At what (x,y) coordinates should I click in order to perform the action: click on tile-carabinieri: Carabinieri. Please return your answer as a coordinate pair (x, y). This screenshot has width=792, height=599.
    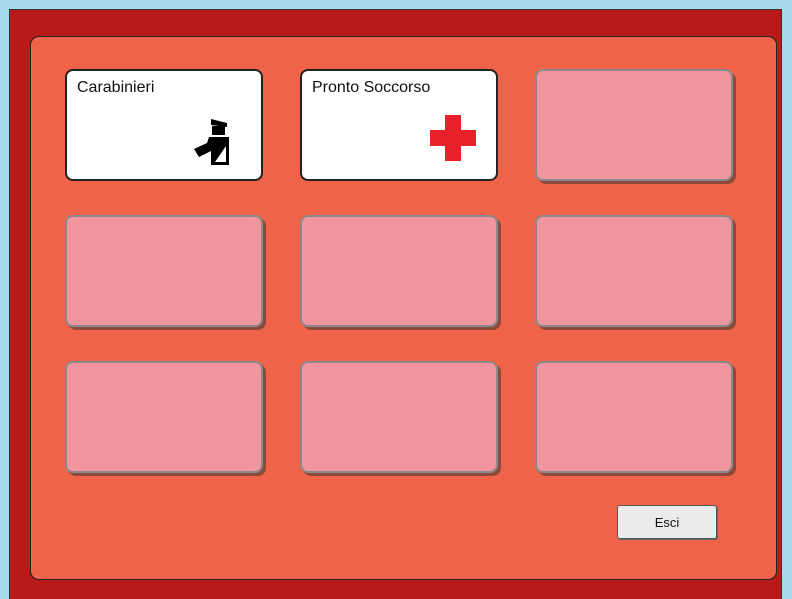
    Looking at the image, I should click on (164, 125).